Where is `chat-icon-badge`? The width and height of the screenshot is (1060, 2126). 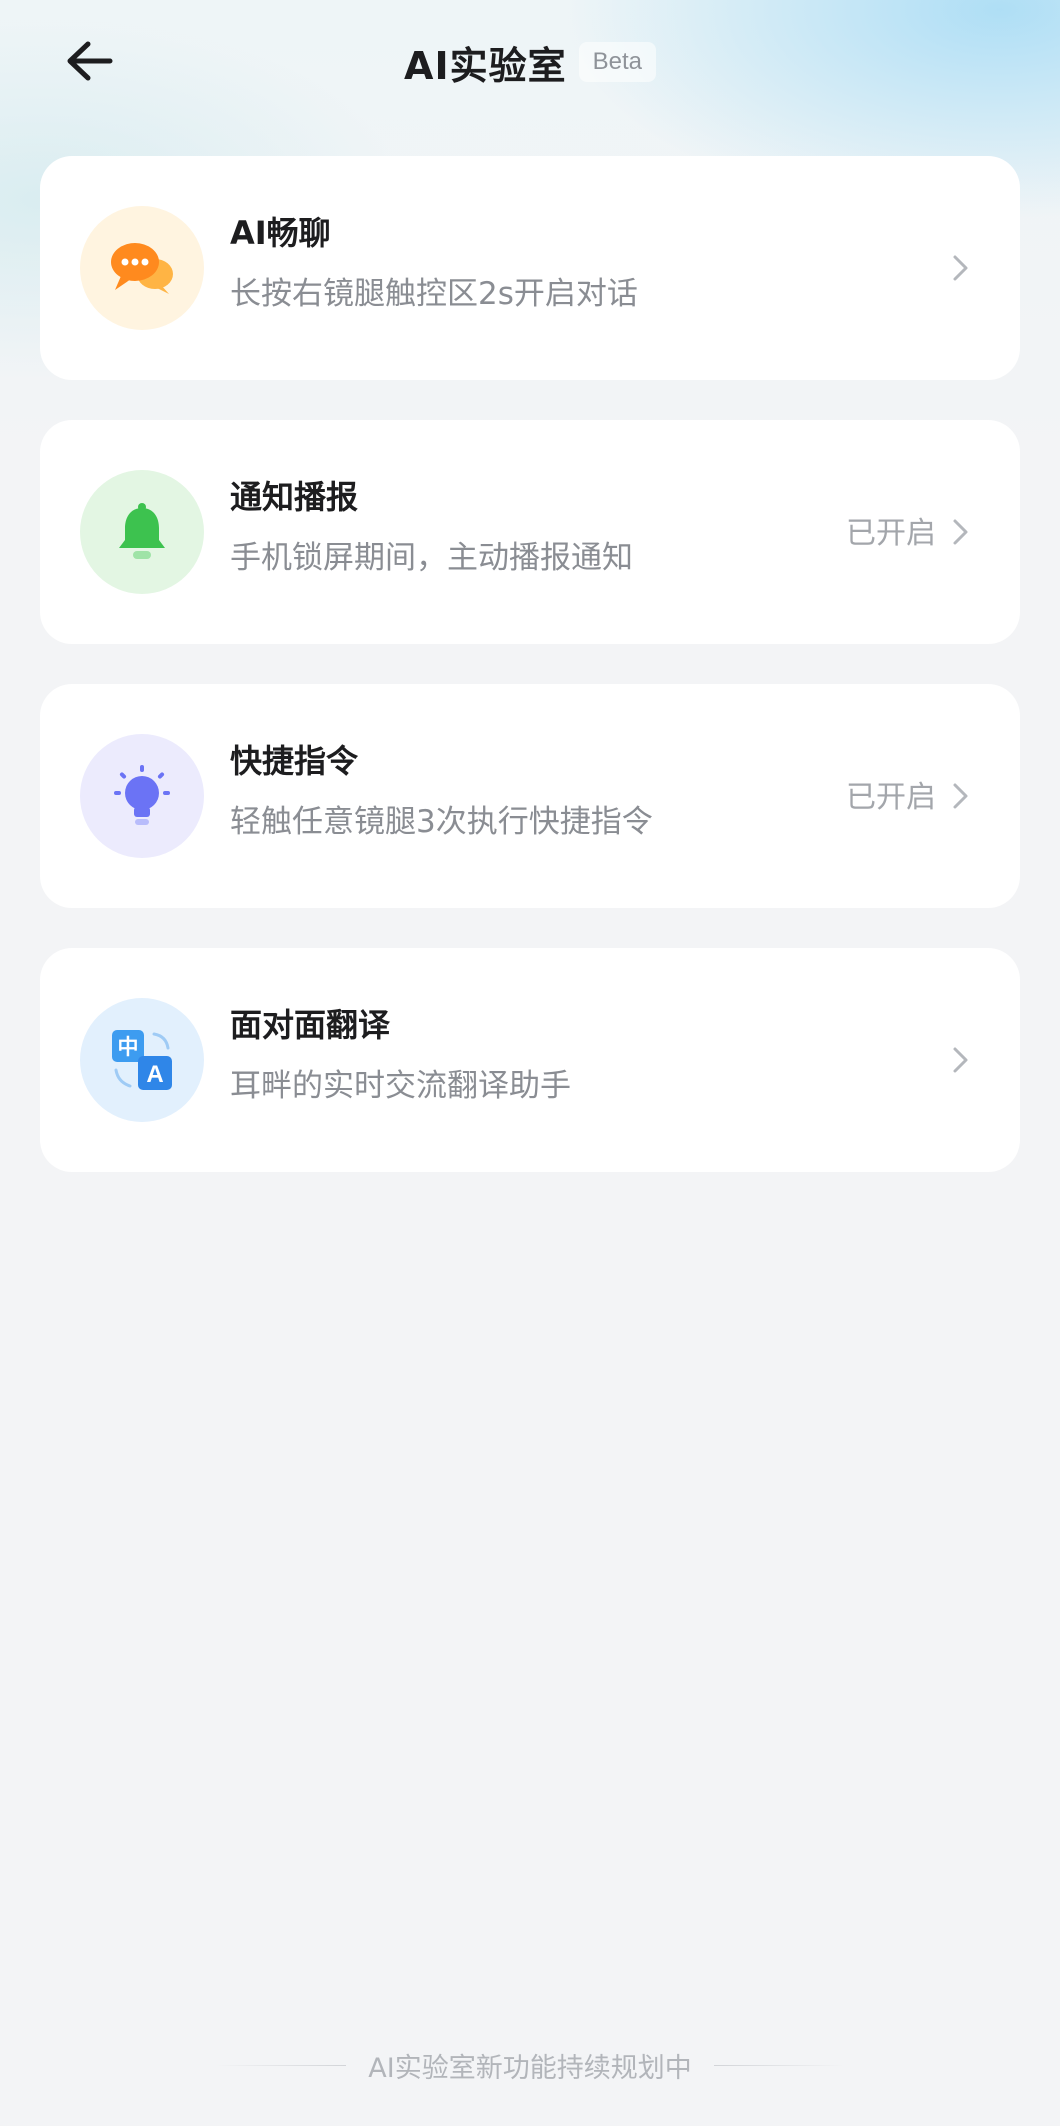 chat-icon-badge is located at coordinates (142, 268).